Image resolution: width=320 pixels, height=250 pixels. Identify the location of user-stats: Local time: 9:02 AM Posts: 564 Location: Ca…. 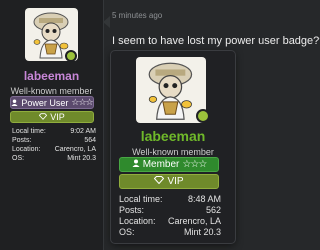
(54, 145).